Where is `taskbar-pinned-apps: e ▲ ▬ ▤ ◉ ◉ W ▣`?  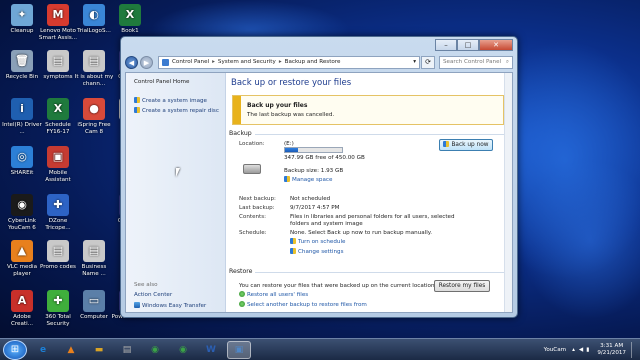
taskbar-pinned-apps: e ▲ ▬ ▤ ◉ ◉ W ▣ is located at coordinates (139, 349).